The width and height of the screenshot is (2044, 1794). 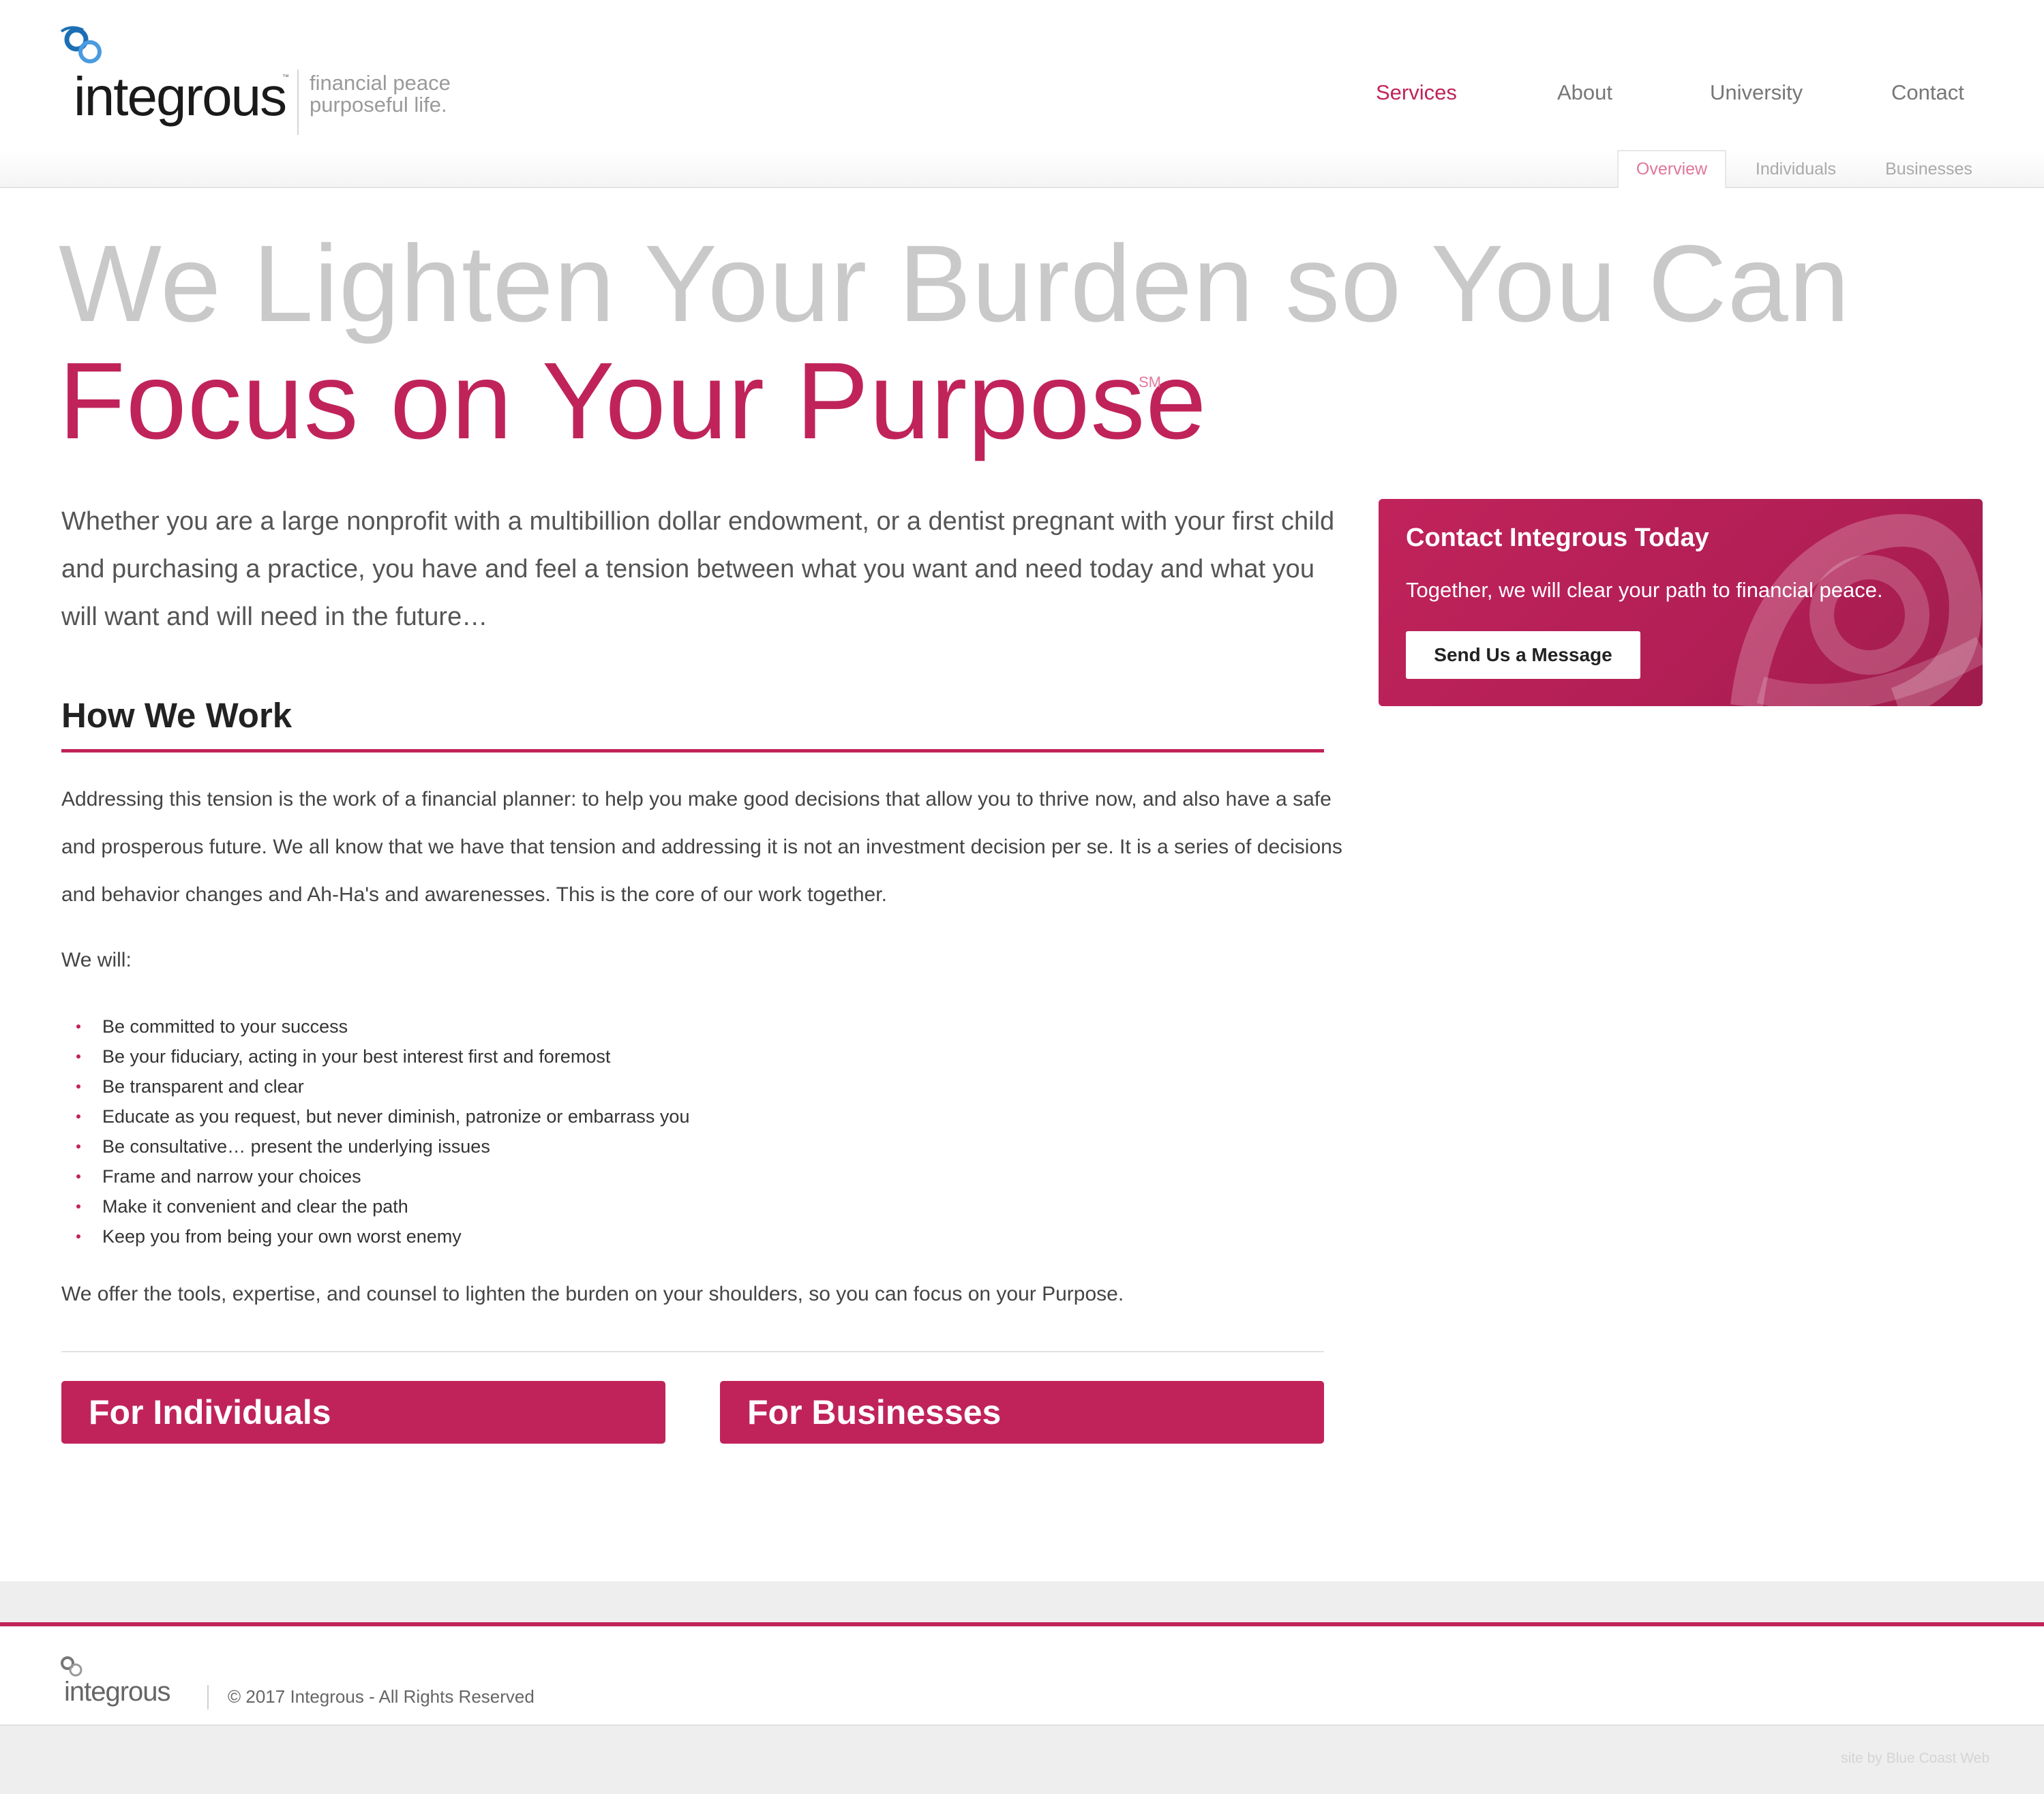 What do you see at coordinates (1584, 92) in the screenshot?
I see `nav-about: About` at bounding box center [1584, 92].